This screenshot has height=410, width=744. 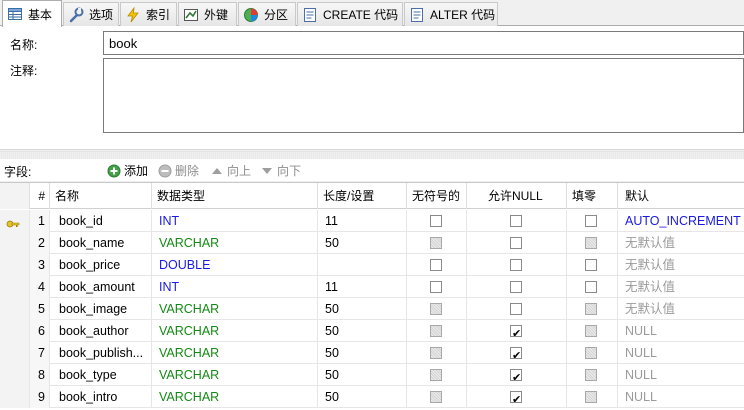 I want to click on table-row: 2 book_name VARCHAR 50 无默认值, so click(x=372, y=243).